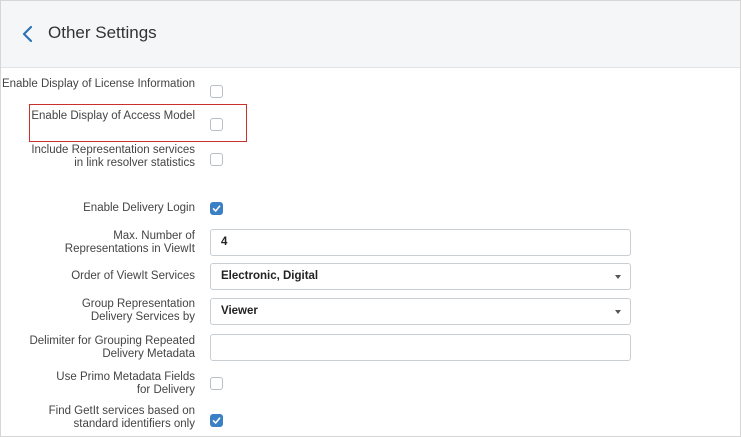  I want to click on license-info-checkbox, so click(216, 91).